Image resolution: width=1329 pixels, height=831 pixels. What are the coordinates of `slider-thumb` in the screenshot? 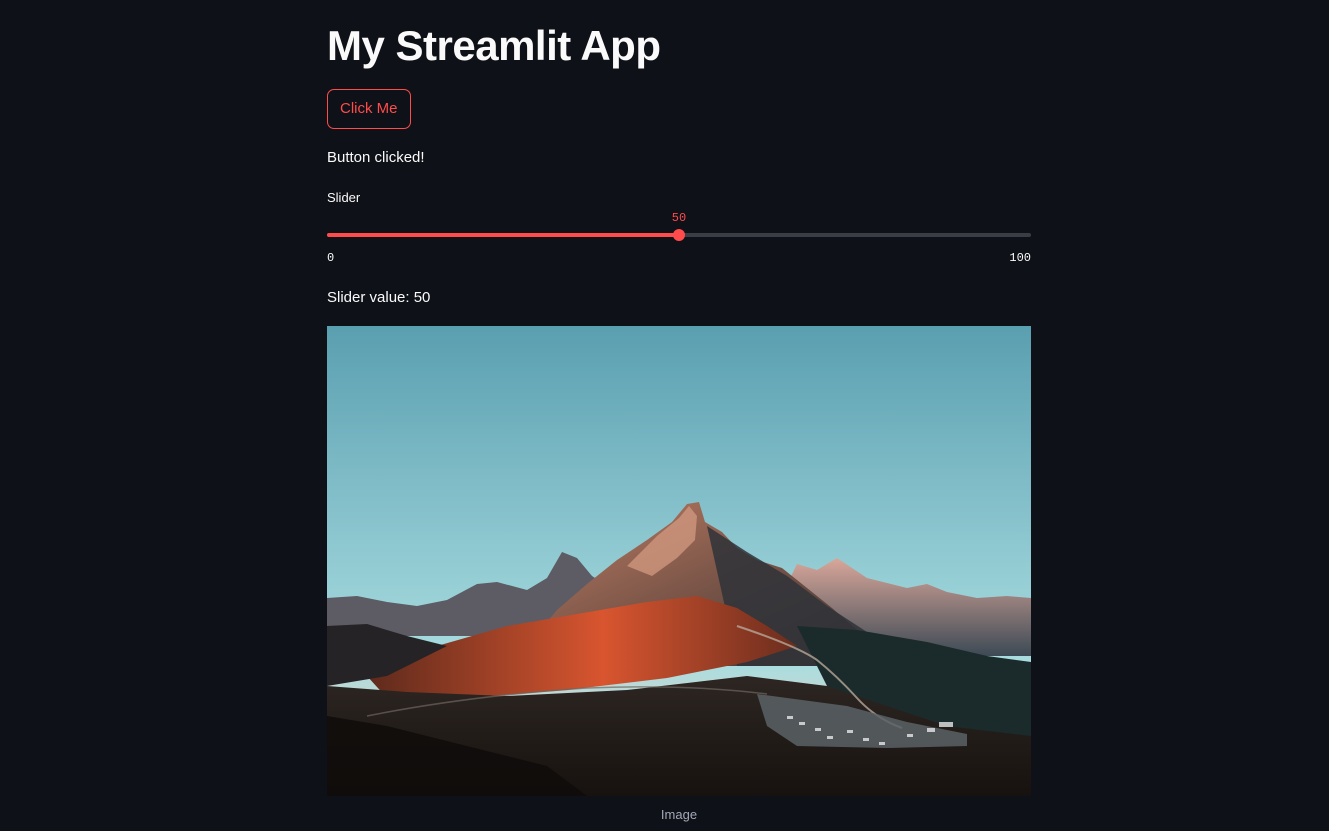 It's located at (679, 235).